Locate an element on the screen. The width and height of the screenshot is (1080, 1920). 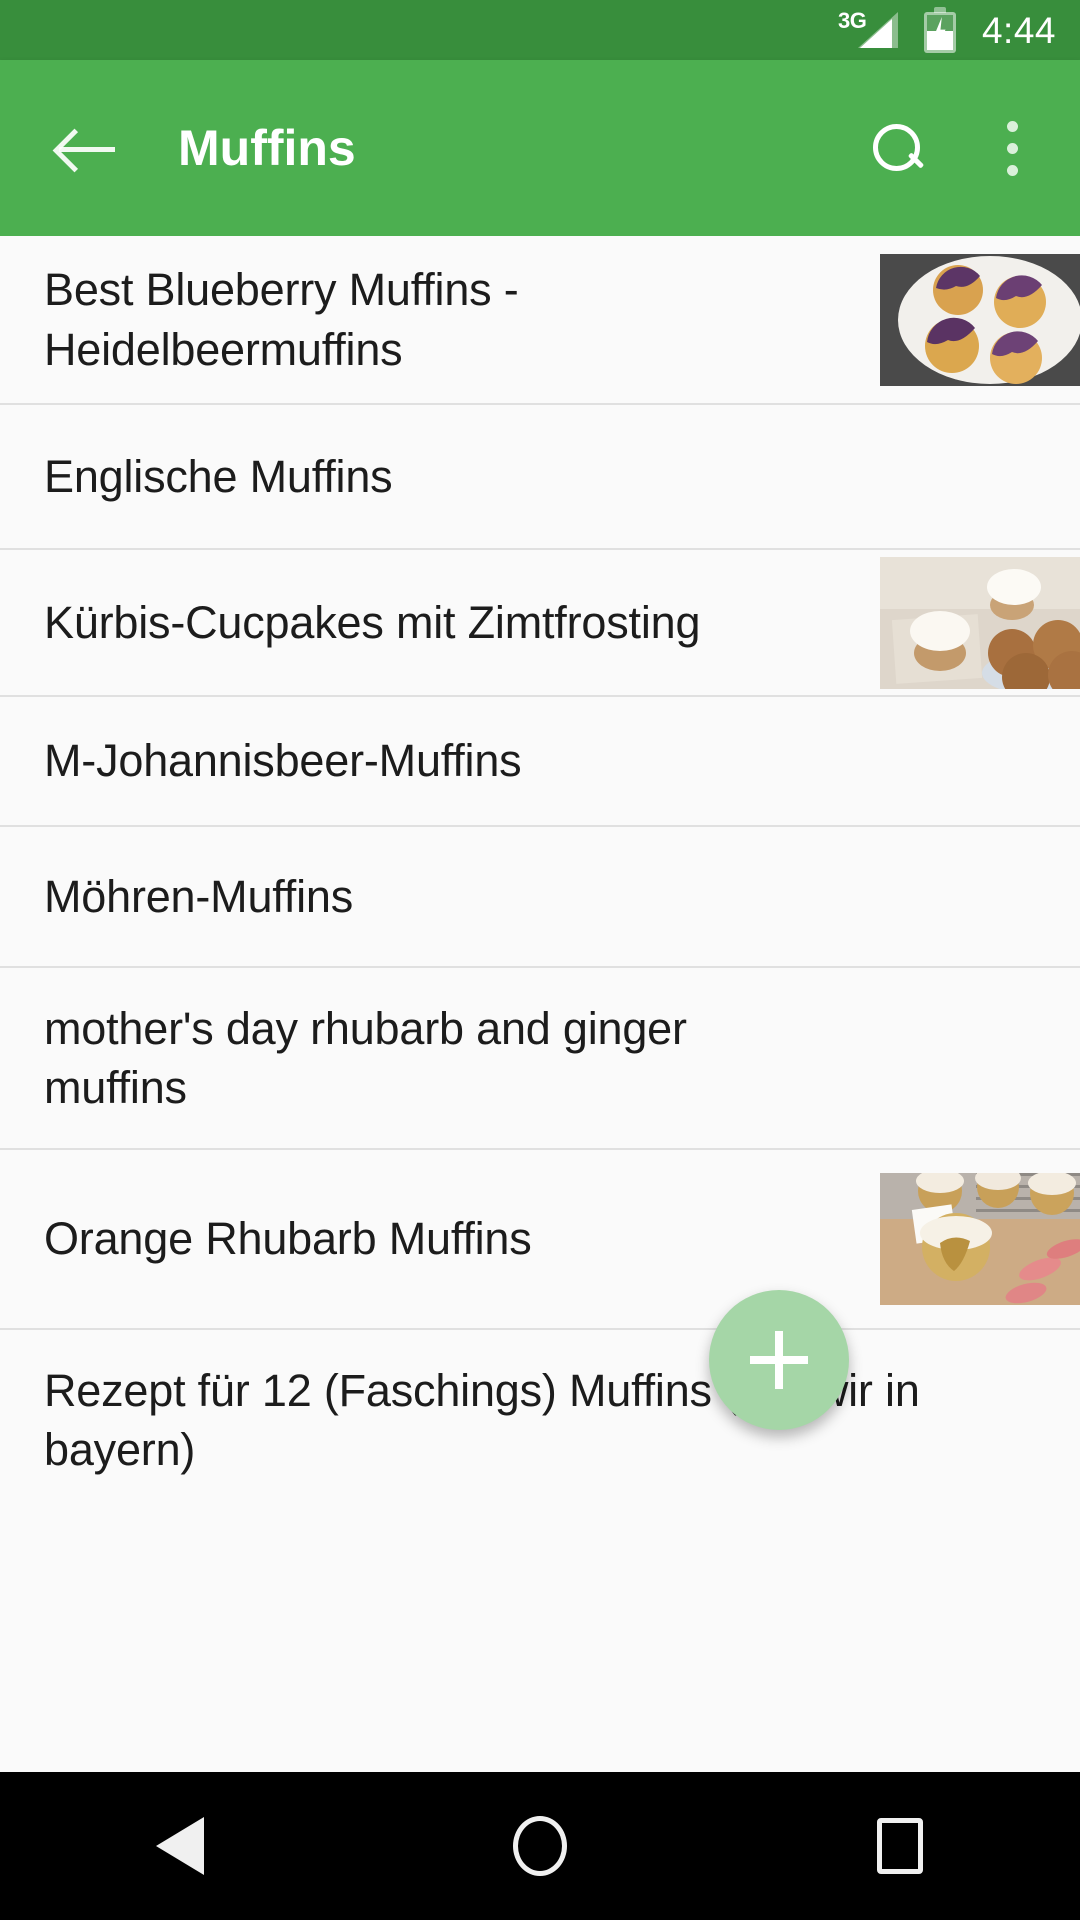
nav-home-button is located at coordinates (540, 1846).